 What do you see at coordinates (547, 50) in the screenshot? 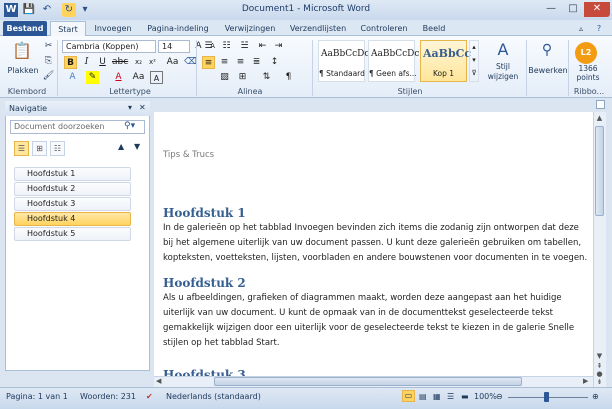
I see `find-binoculars-icon: ⚲` at bounding box center [547, 50].